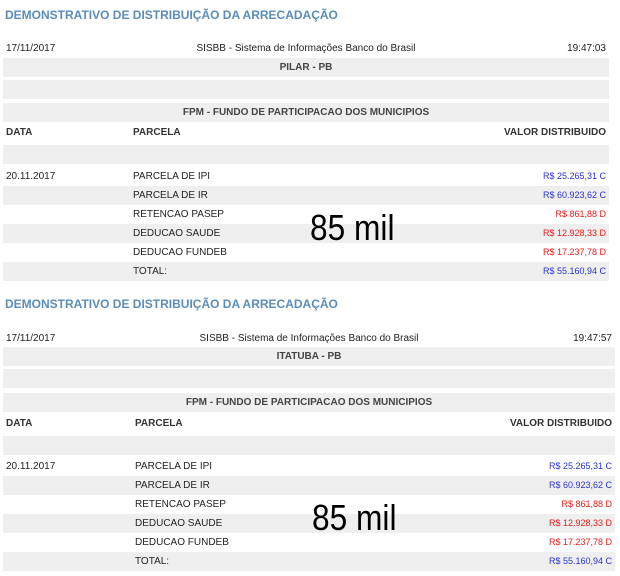 The width and height of the screenshot is (620, 576). I want to click on report-time: 19:47:57, so click(592, 338).